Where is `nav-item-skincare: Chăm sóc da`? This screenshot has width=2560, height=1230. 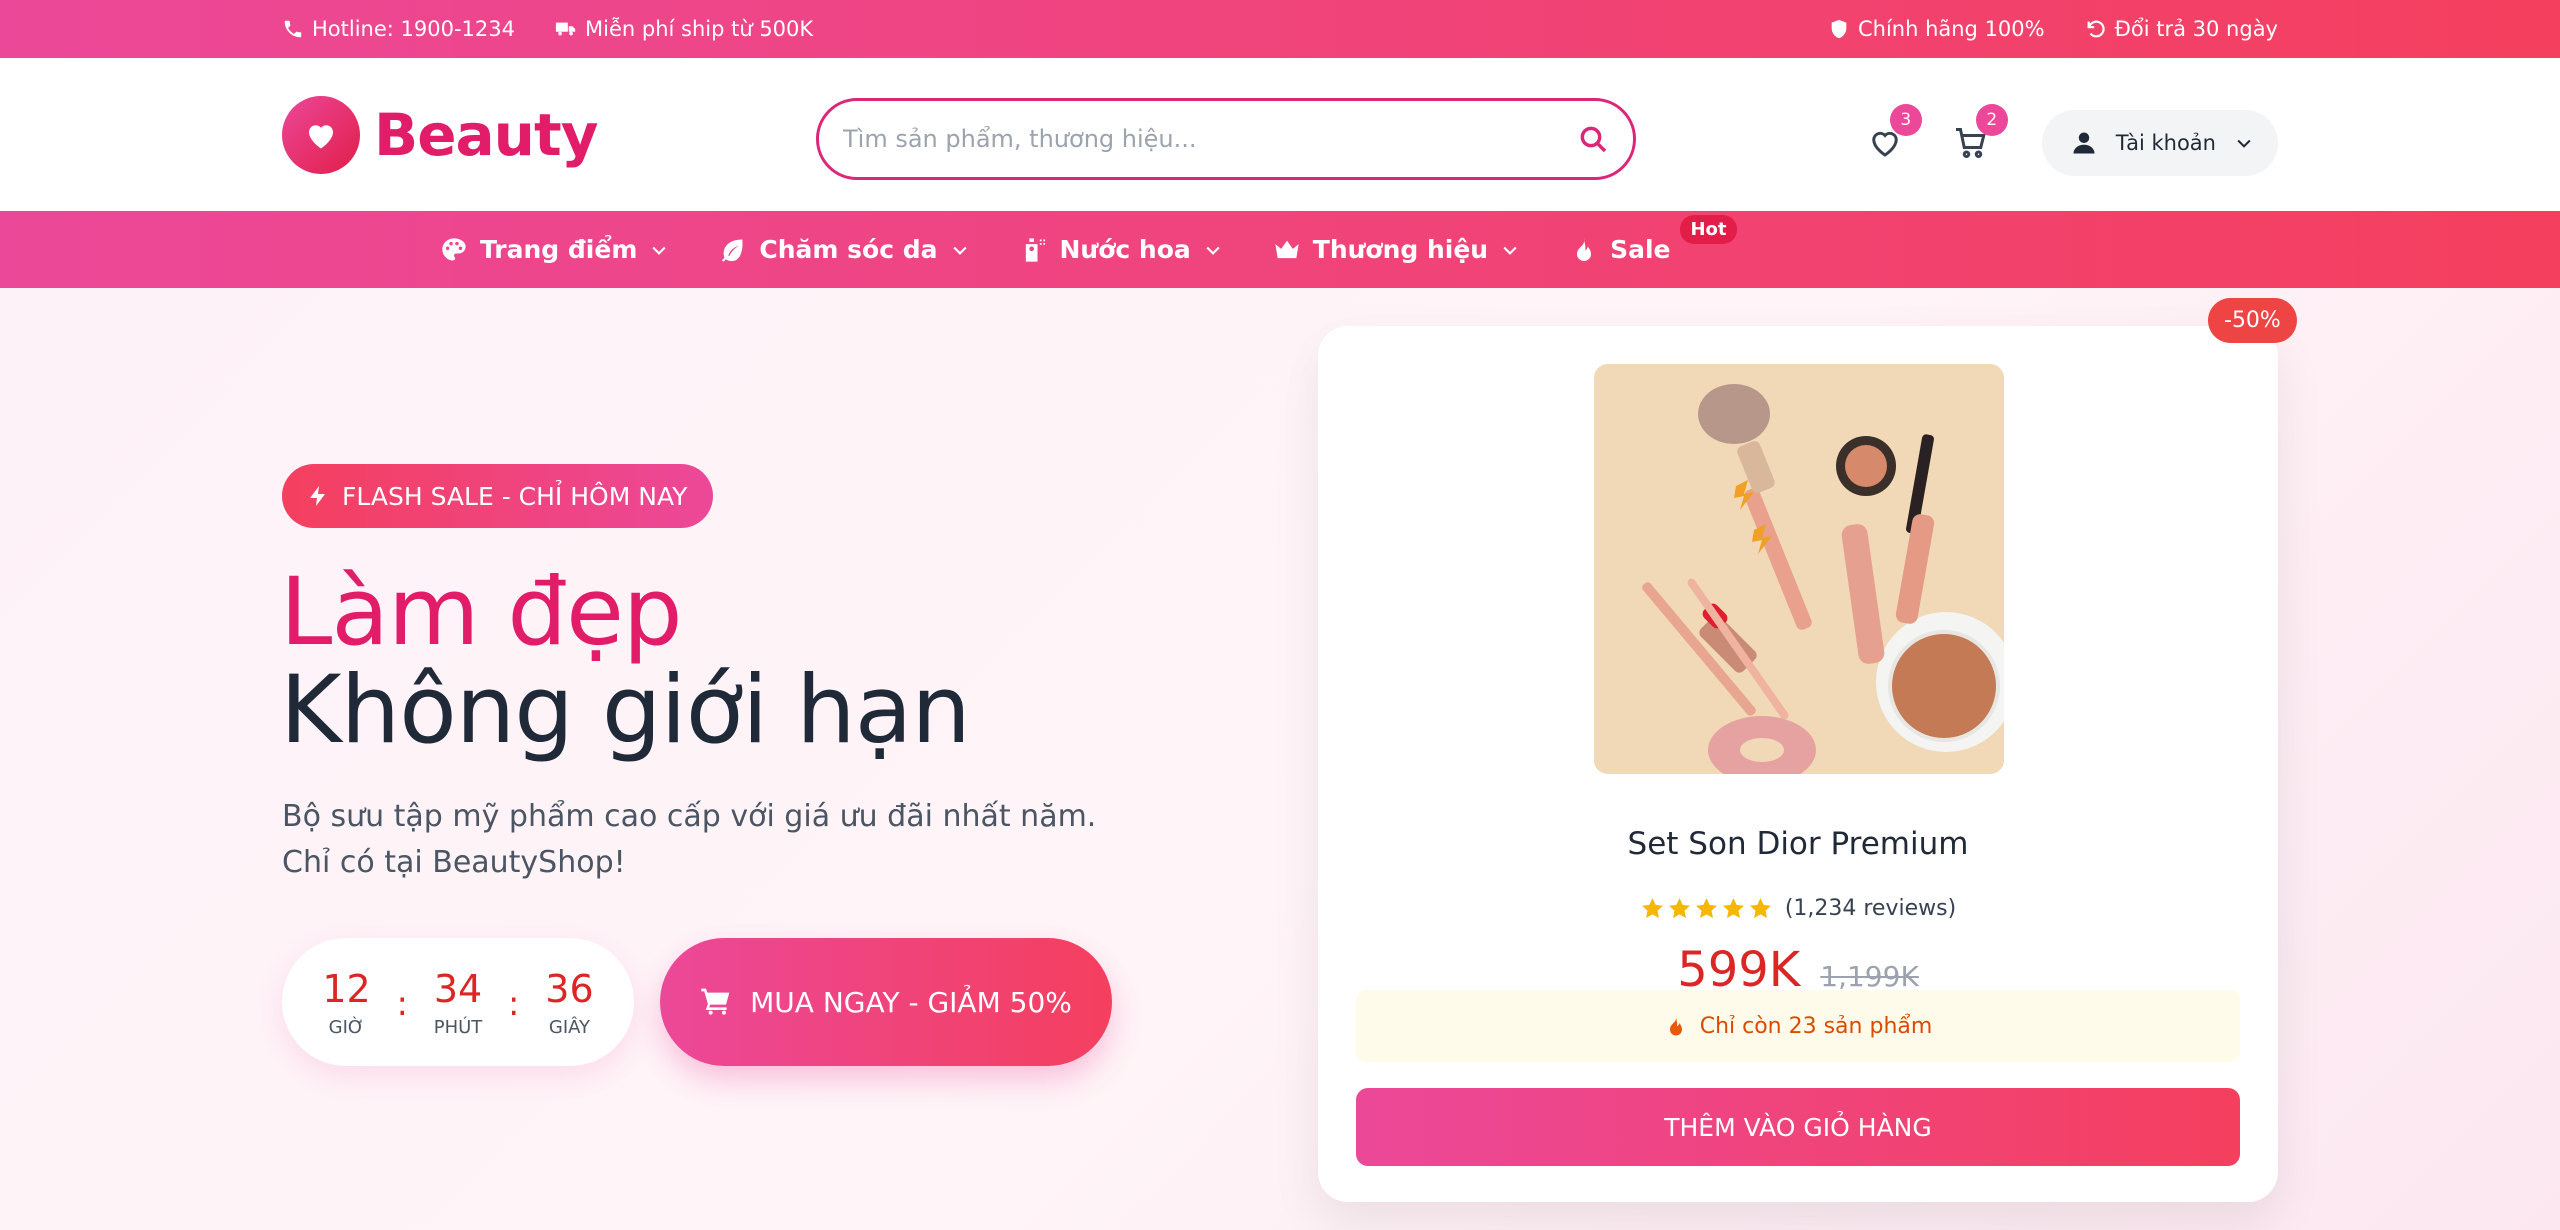
nav-item-skincare: Chăm sóc da is located at coordinates (844, 249).